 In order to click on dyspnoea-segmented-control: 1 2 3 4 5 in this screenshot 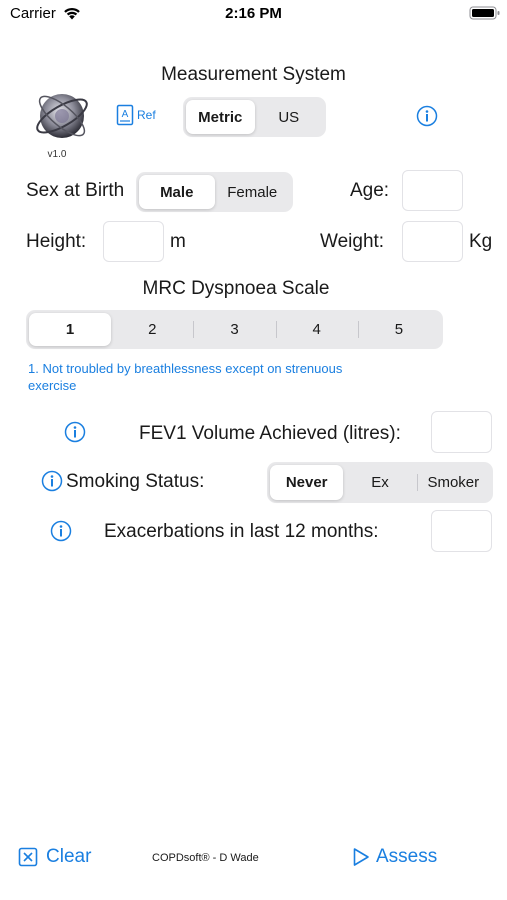, I will do `click(234, 329)`.